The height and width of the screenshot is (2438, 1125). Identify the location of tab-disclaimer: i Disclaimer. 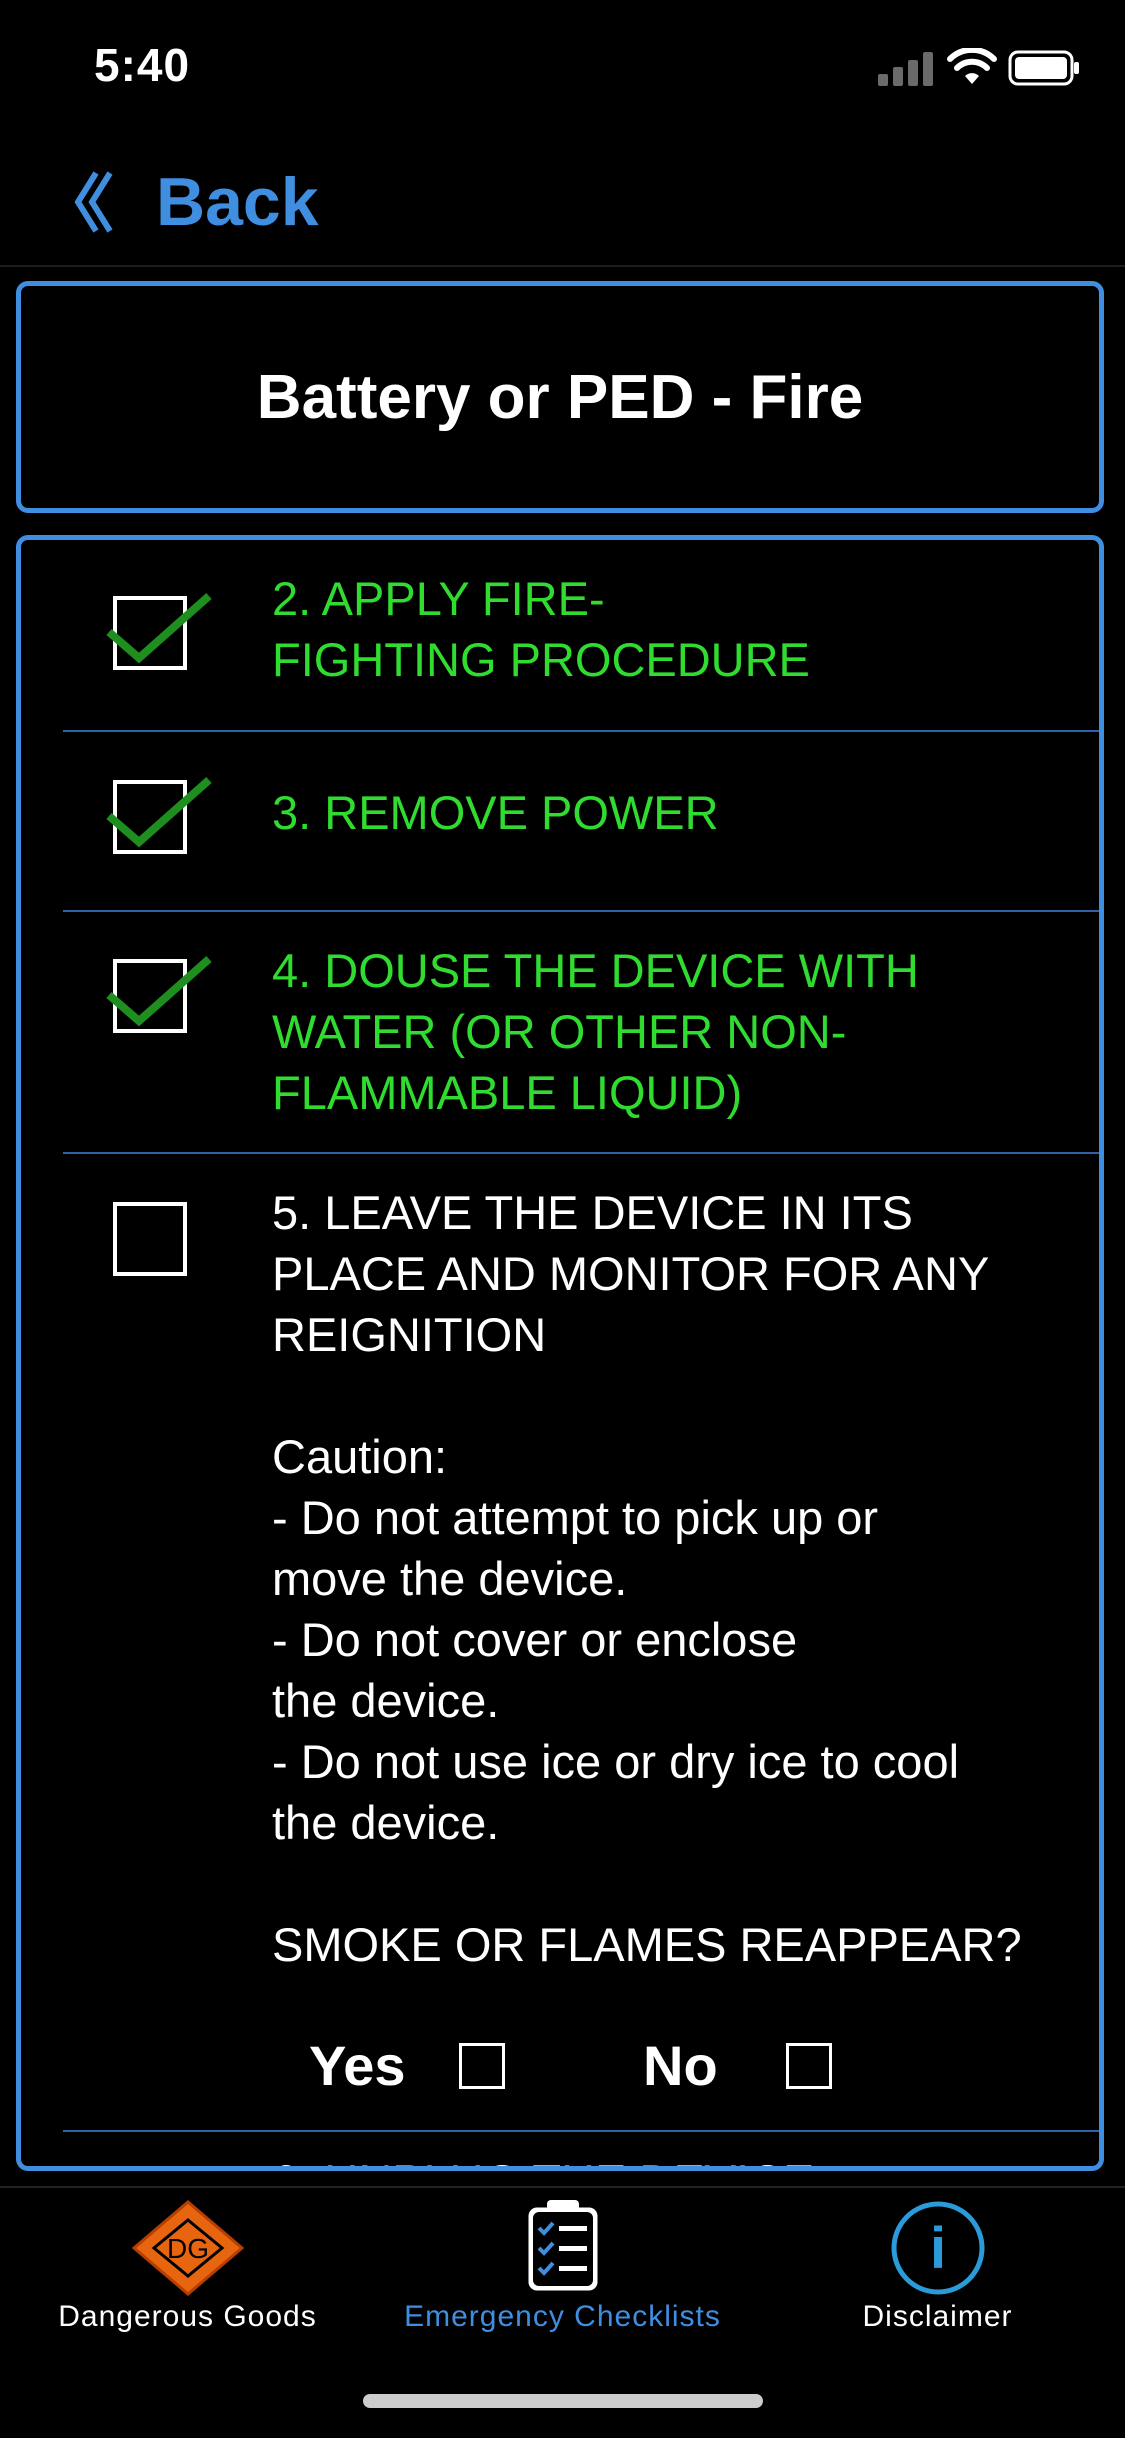
(937, 2268).